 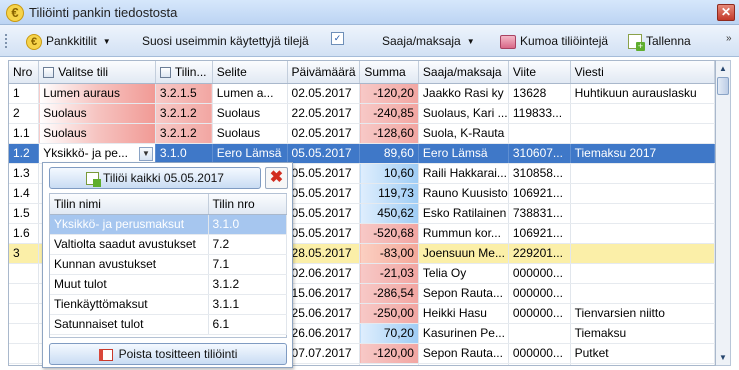 I want to click on account-option: Kunnan avustukset 7.1, so click(x=168, y=264).